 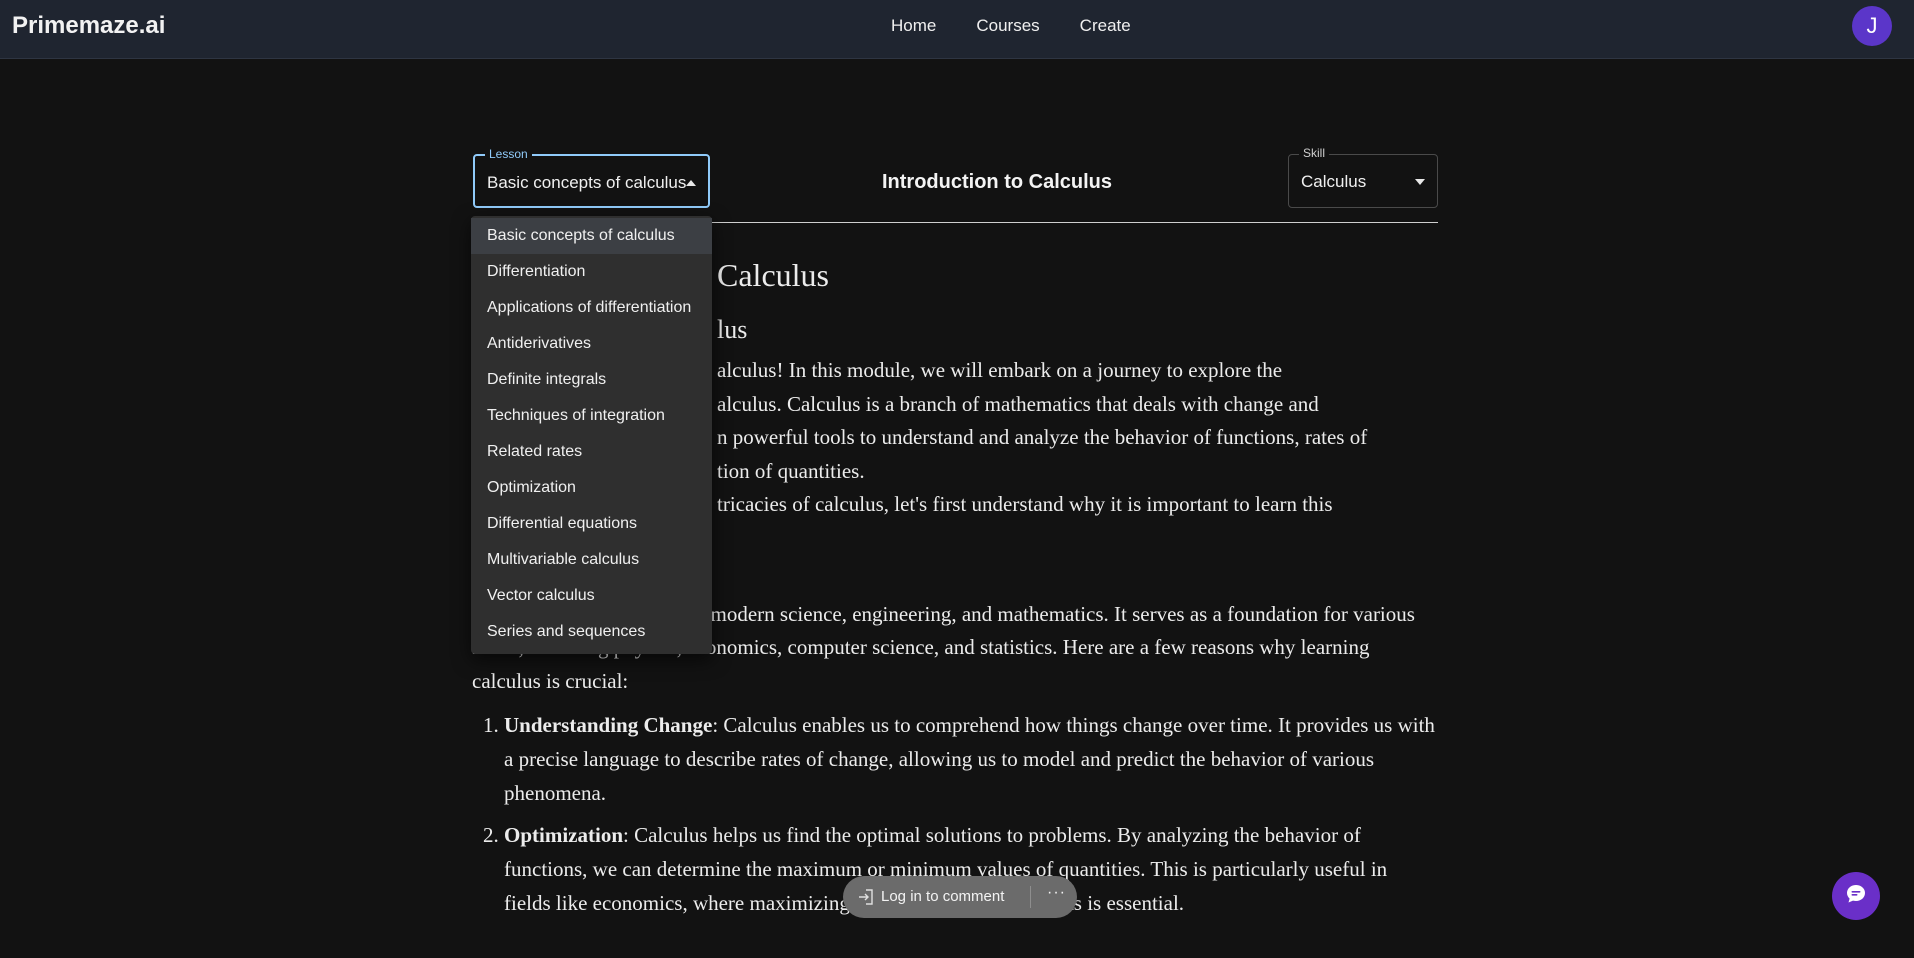 What do you see at coordinates (997, 182) in the screenshot?
I see `page-title: Introduction to Calculus` at bounding box center [997, 182].